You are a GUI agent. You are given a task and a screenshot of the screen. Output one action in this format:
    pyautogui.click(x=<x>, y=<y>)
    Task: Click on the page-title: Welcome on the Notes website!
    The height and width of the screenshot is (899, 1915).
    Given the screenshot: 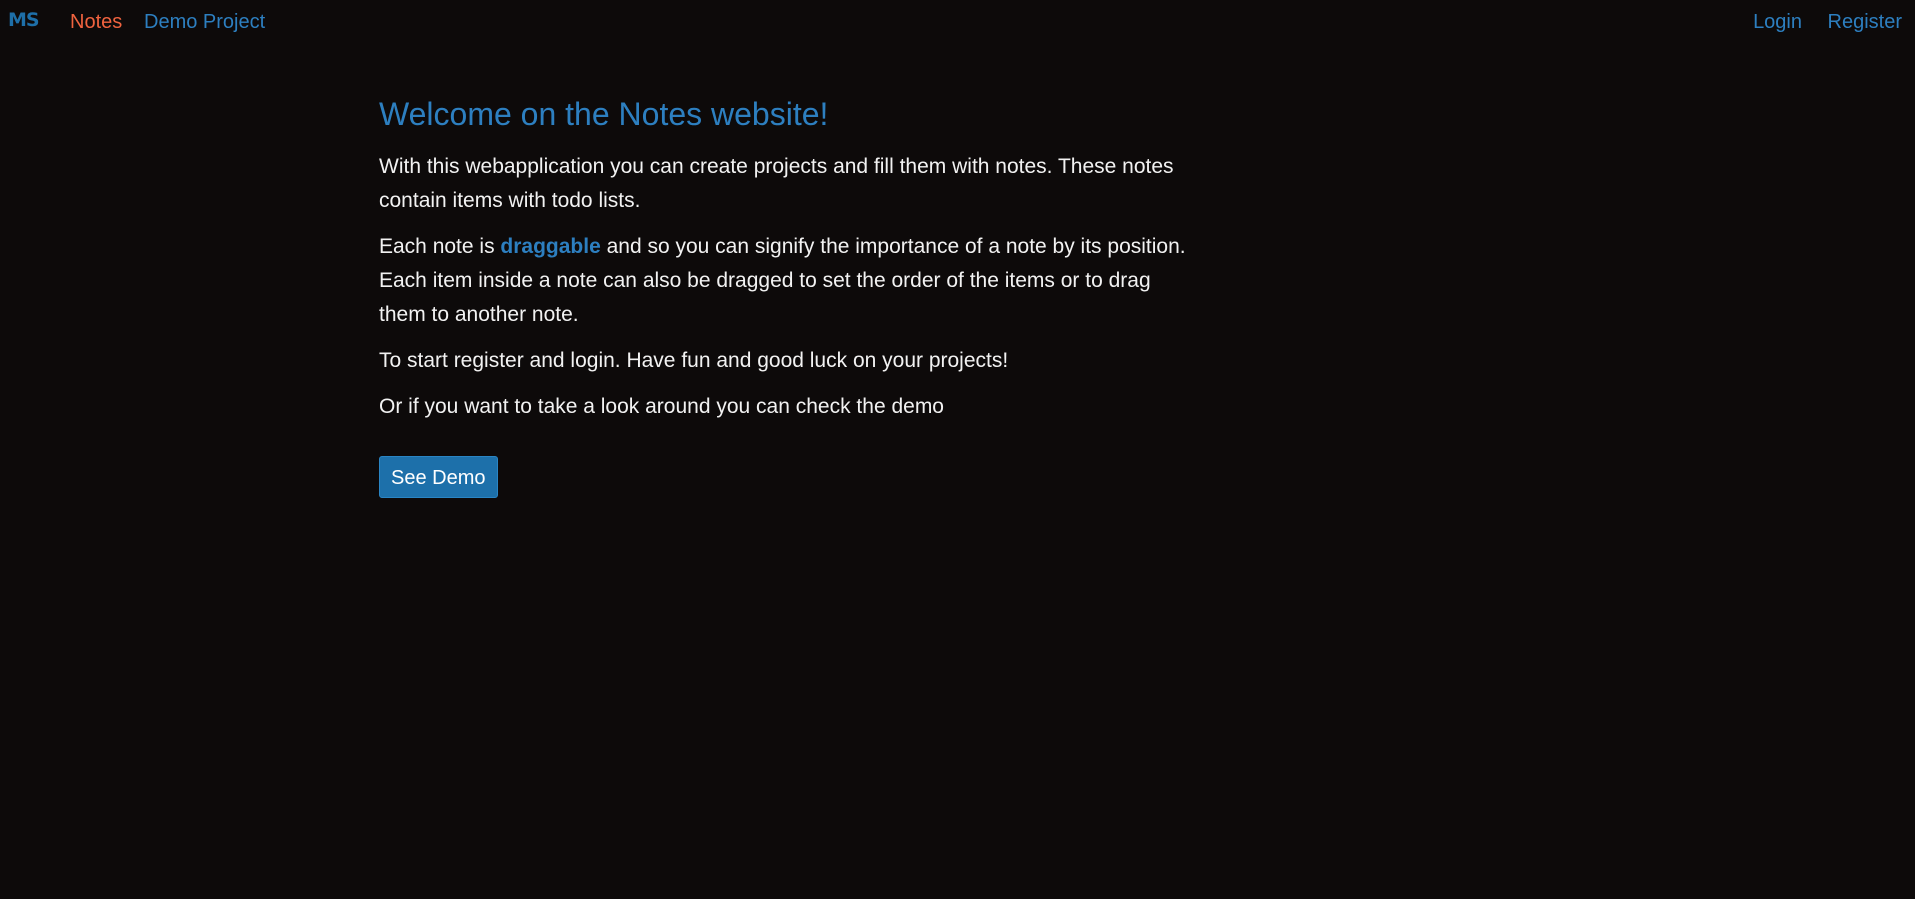 What is the action you would take?
    pyautogui.click(x=604, y=114)
    